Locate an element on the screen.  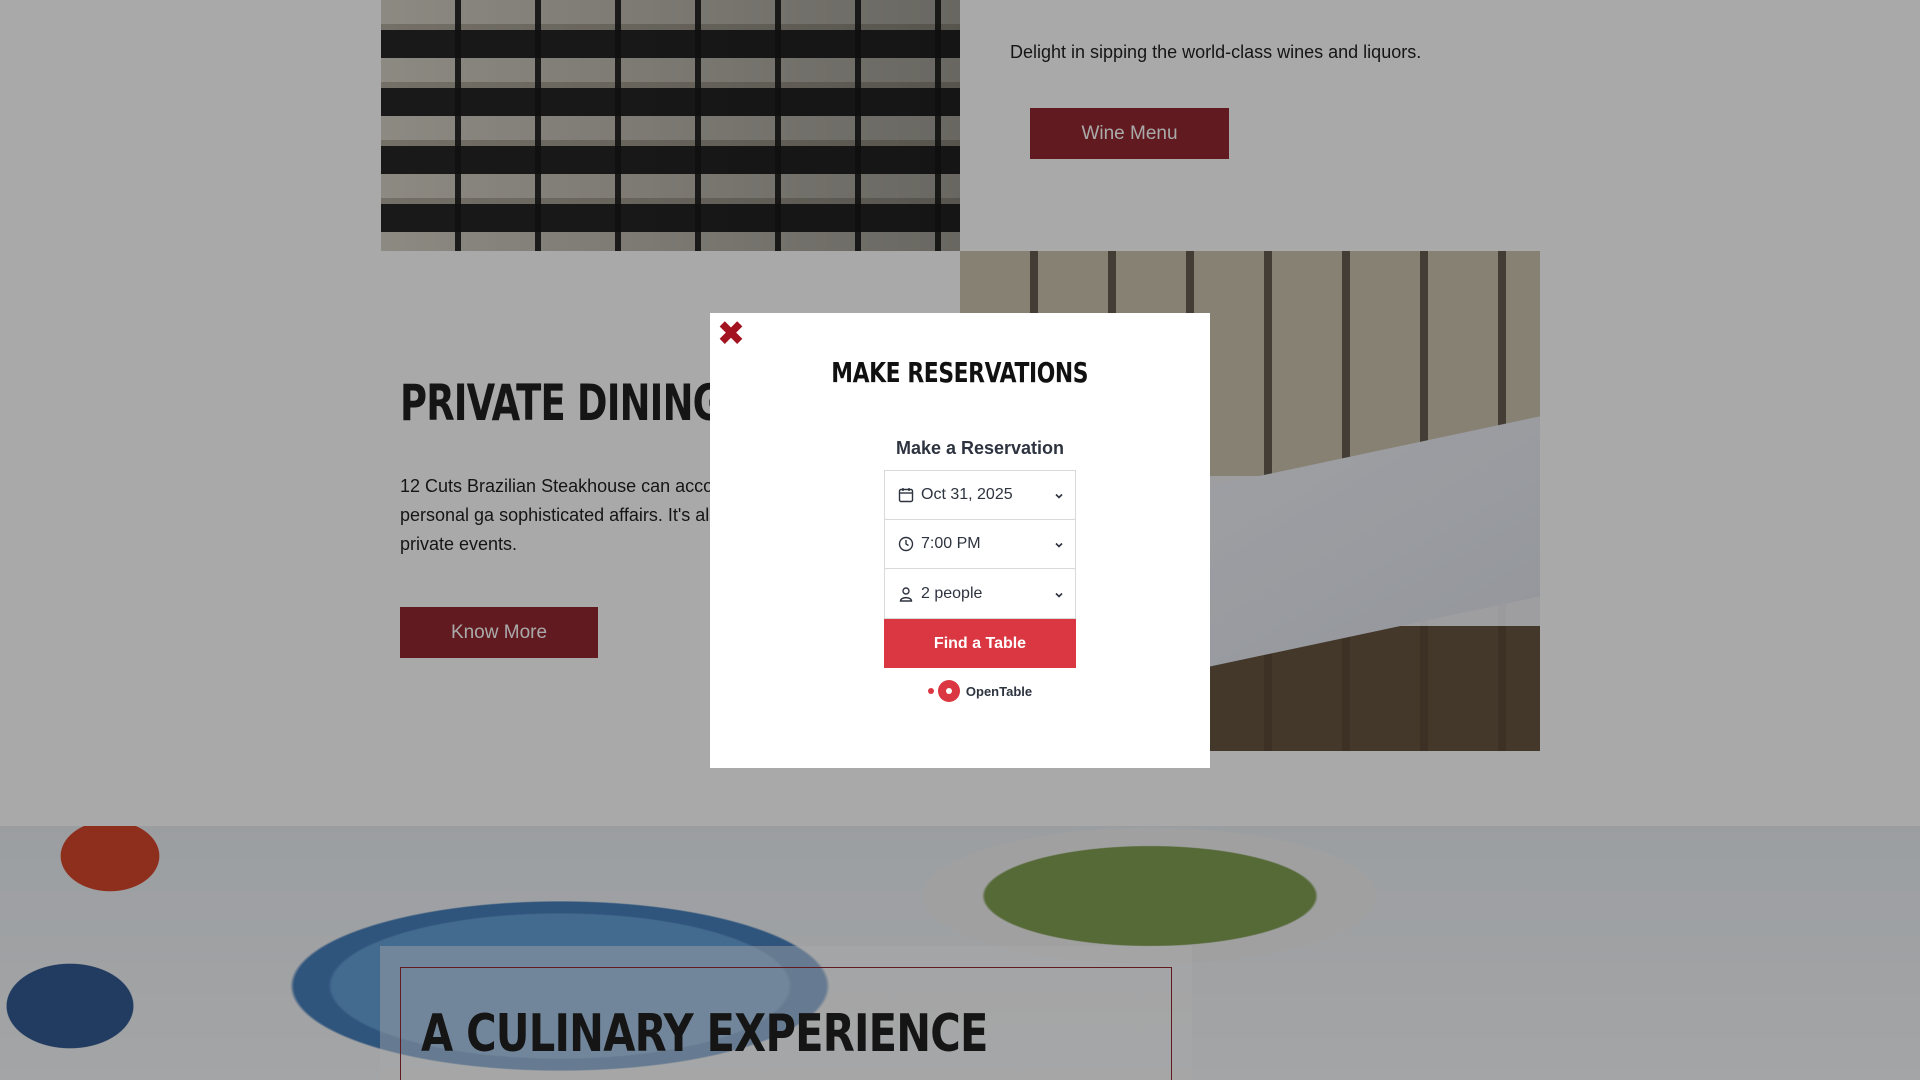
opentable-dot-icon is located at coordinates (930, 691).